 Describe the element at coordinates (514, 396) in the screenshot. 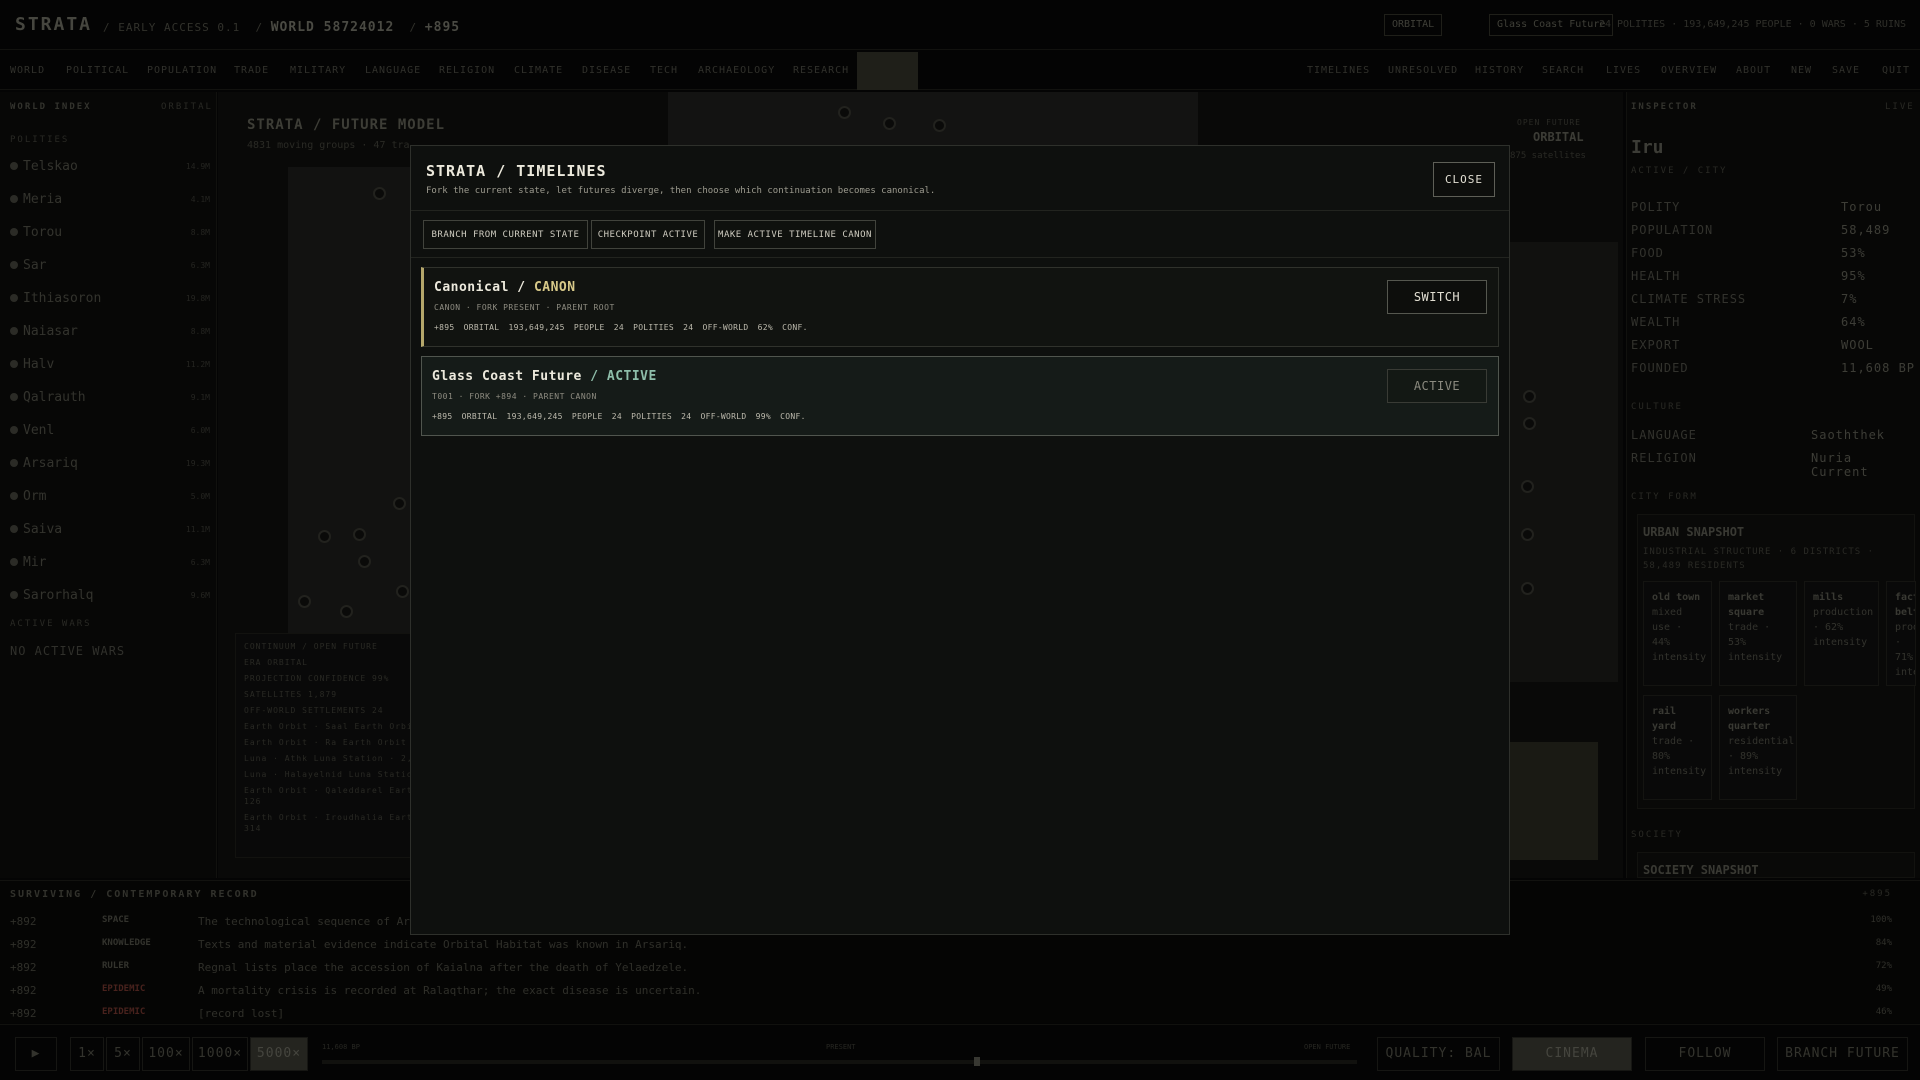

I see `timeline-meta: T001 · FORK +894 · PARENT CANON` at that location.